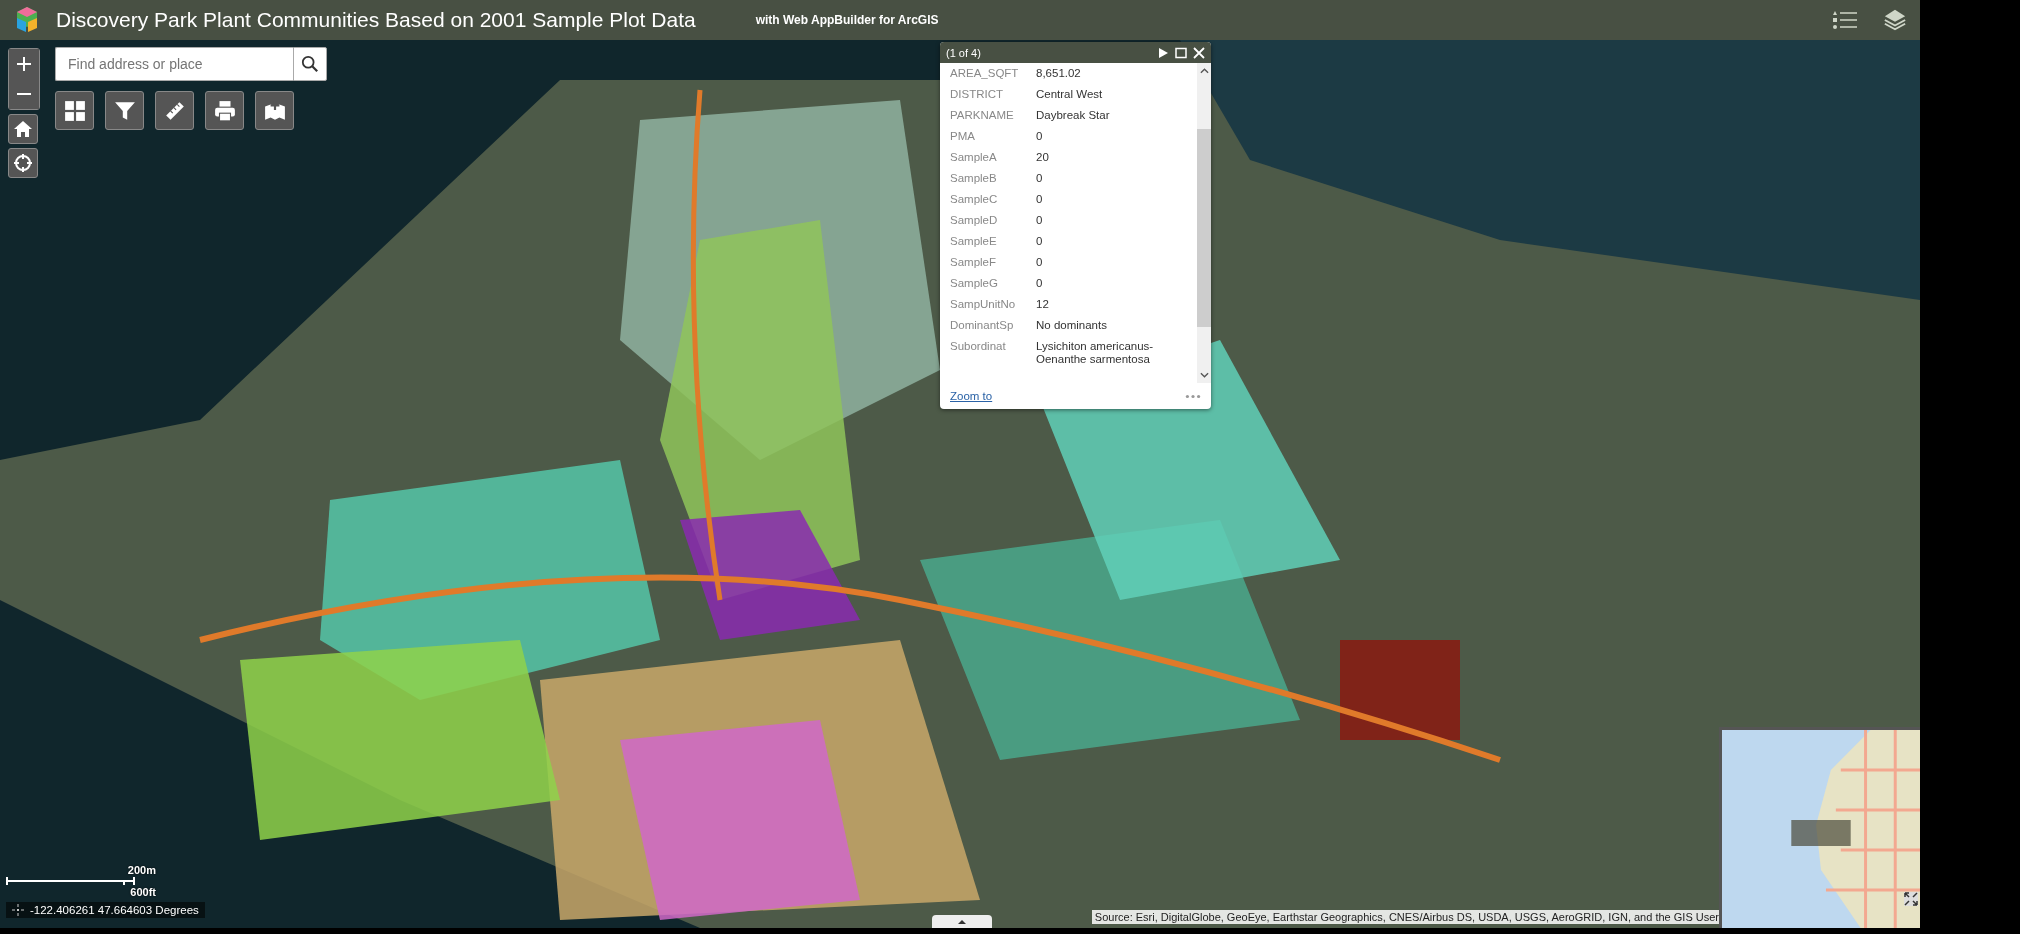 The height and width of the screenshot is (934, 2020). I want to click on home-button, so click(23, 129).